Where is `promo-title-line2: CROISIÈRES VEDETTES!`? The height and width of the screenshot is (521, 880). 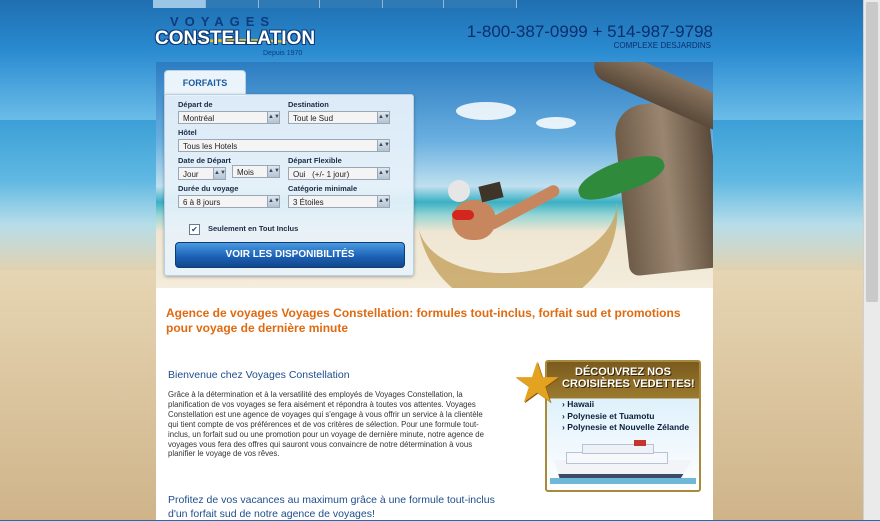
promo-title-line2: CROISIÈRES VEDETTES! is located at coordinates (628, 384).